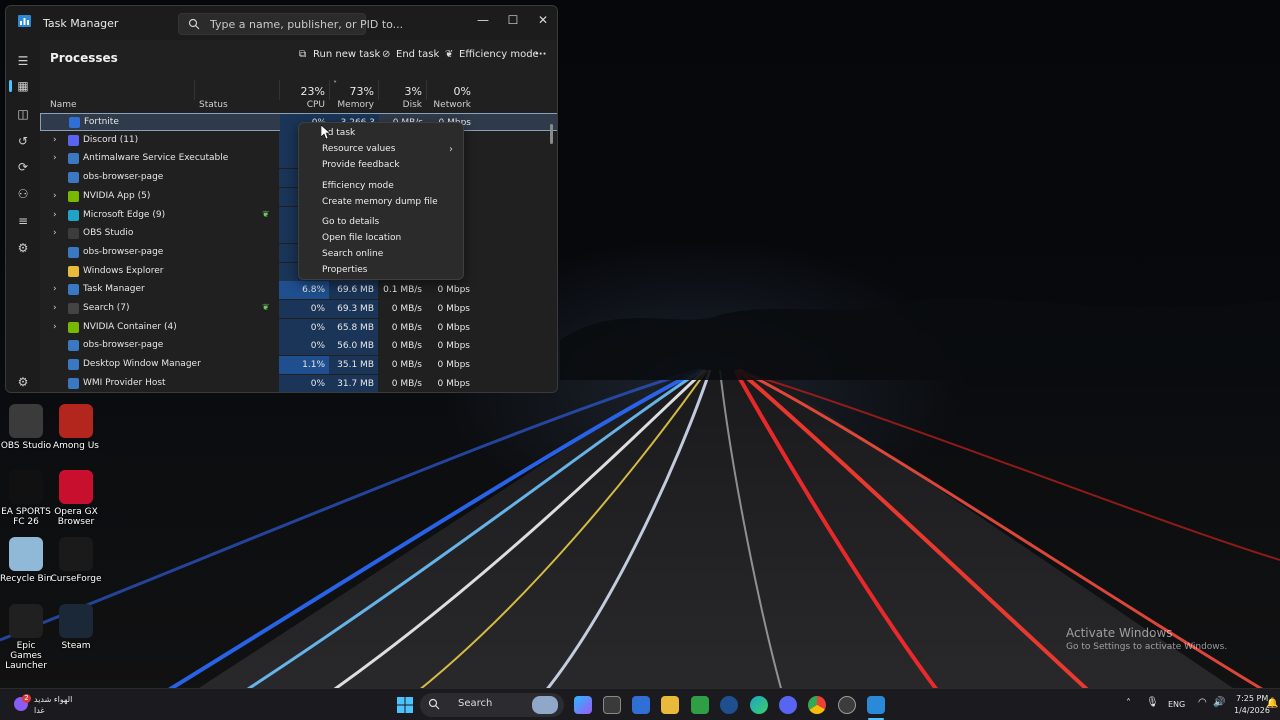 This screenshot has width=1280, height=720. I want to click on app-history-icon: ↺, so click(23, 141).